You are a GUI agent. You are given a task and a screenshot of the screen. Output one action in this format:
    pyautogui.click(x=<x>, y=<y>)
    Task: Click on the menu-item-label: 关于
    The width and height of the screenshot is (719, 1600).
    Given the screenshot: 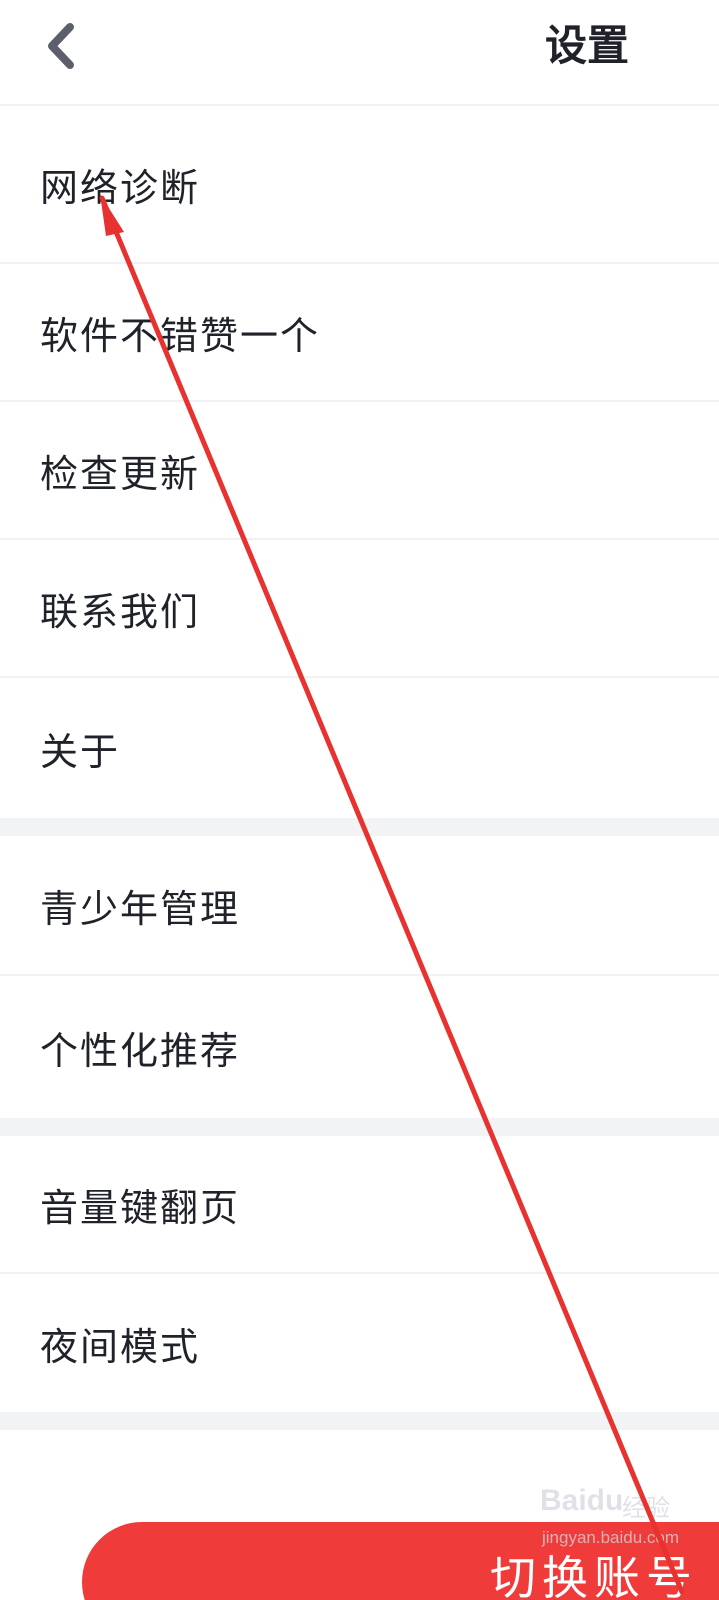 What is the action you would take?
    pyautogui.click(x=80, y=751)
    